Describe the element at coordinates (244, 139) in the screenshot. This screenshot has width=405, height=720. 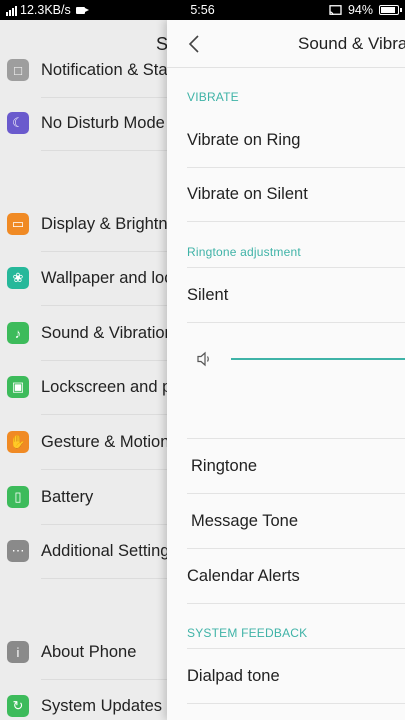
I see `vibrate-on-ring-label: Vibrate on Ring` at that location.